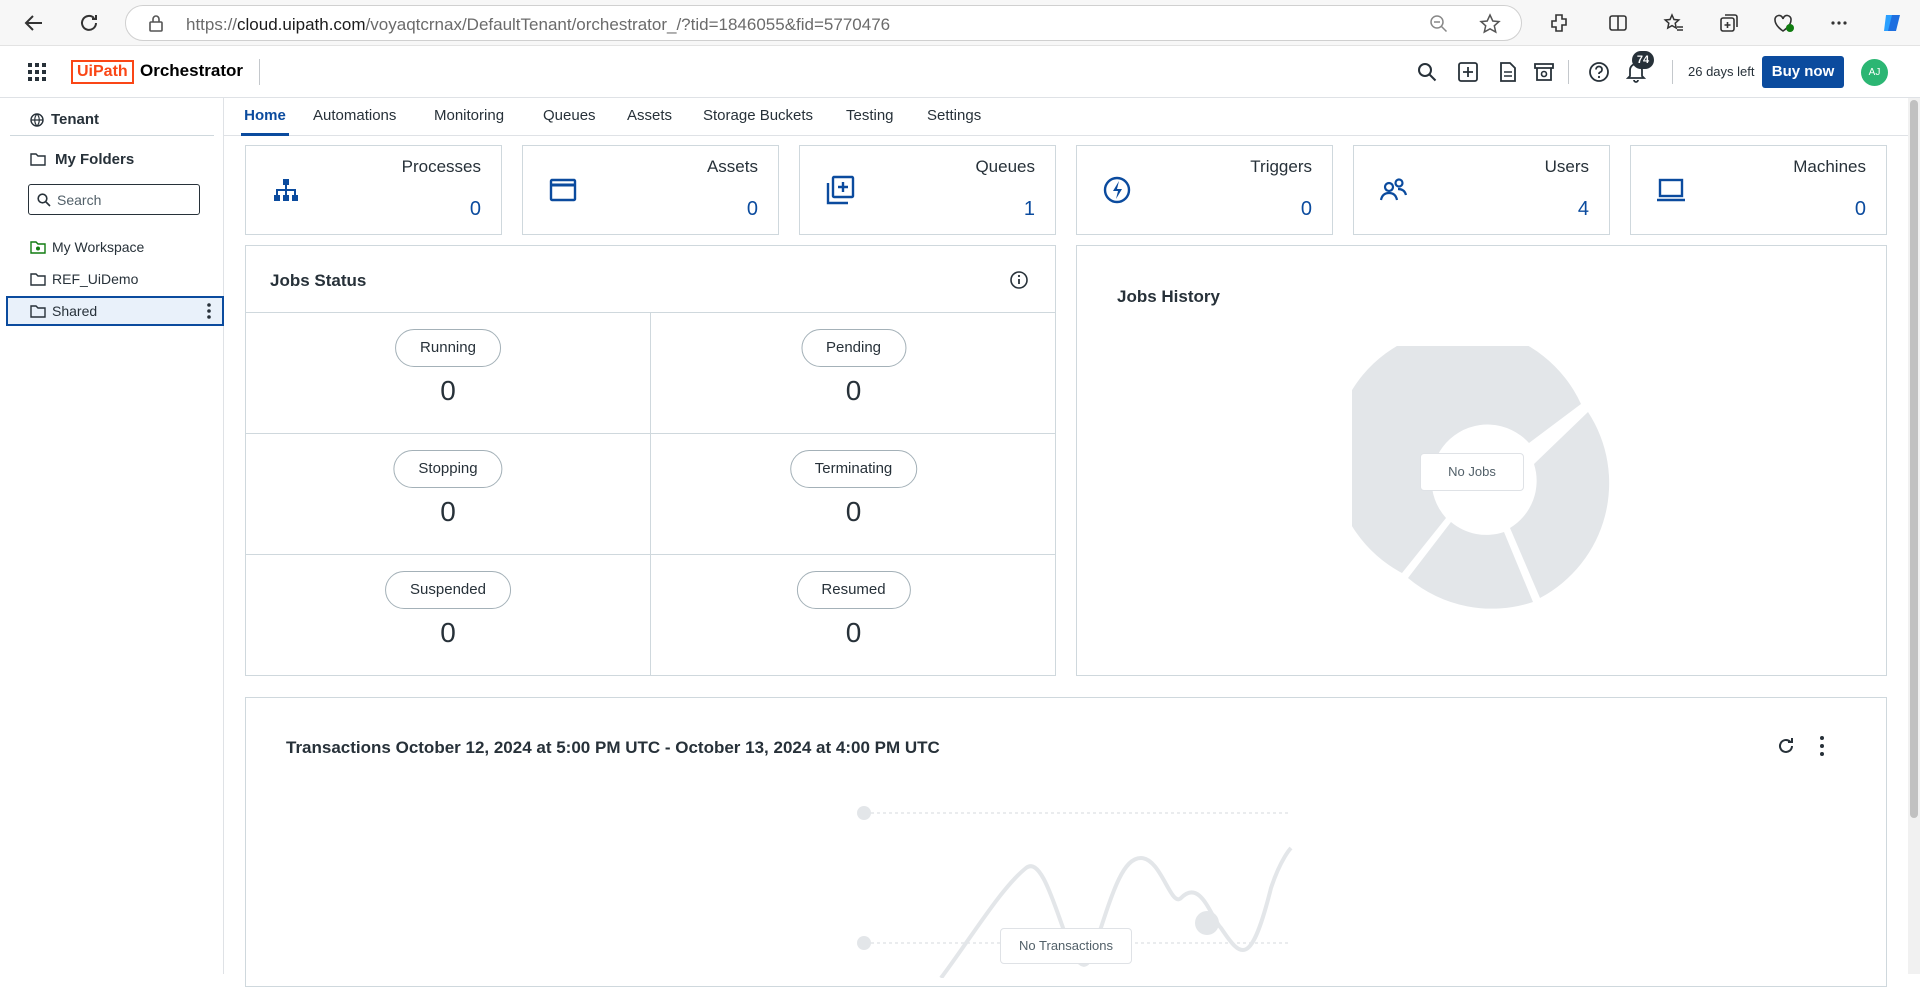  What do you see at coordinates (95, 279) in the screenshot?
I see `folder-label: REF_UiDemo` at bounding box center [95, 279].